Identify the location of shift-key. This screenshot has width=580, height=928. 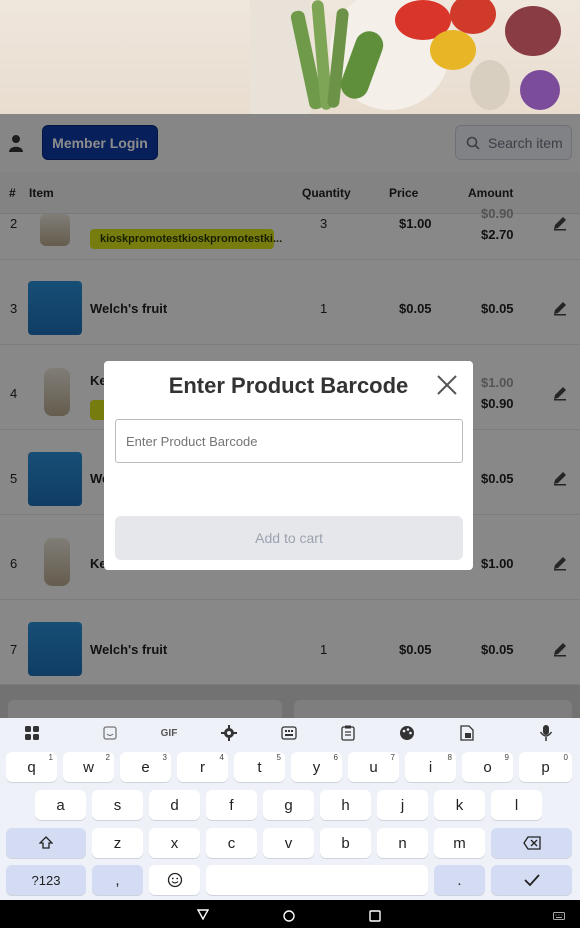
(46, 843).